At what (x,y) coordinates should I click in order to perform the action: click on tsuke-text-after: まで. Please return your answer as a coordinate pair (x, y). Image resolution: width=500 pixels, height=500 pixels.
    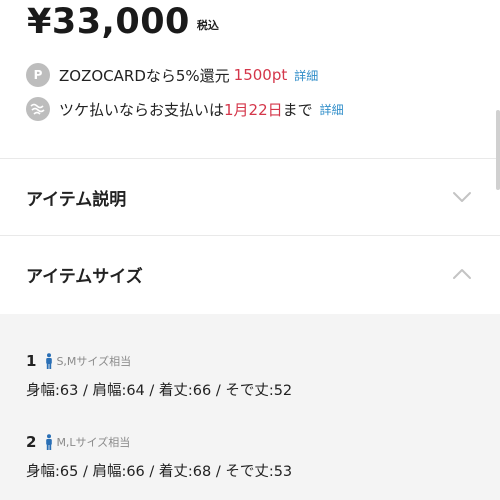
    Looking at the image, I should click on (297, 109).